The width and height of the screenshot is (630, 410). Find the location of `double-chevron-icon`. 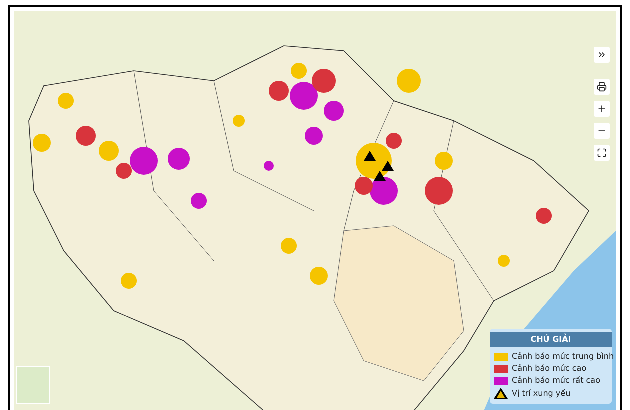

double-chevron-icon is located at coordinates (602, 55).